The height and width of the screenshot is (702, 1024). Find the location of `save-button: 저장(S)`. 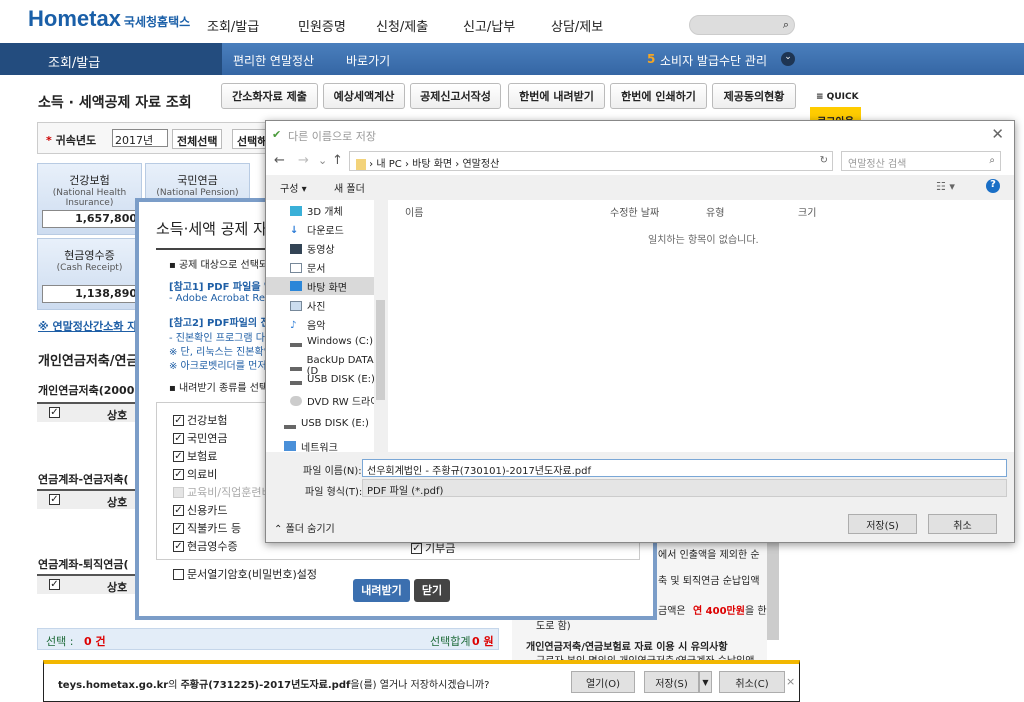

save-button: 저장(S) is located at coordinates (882, 524).